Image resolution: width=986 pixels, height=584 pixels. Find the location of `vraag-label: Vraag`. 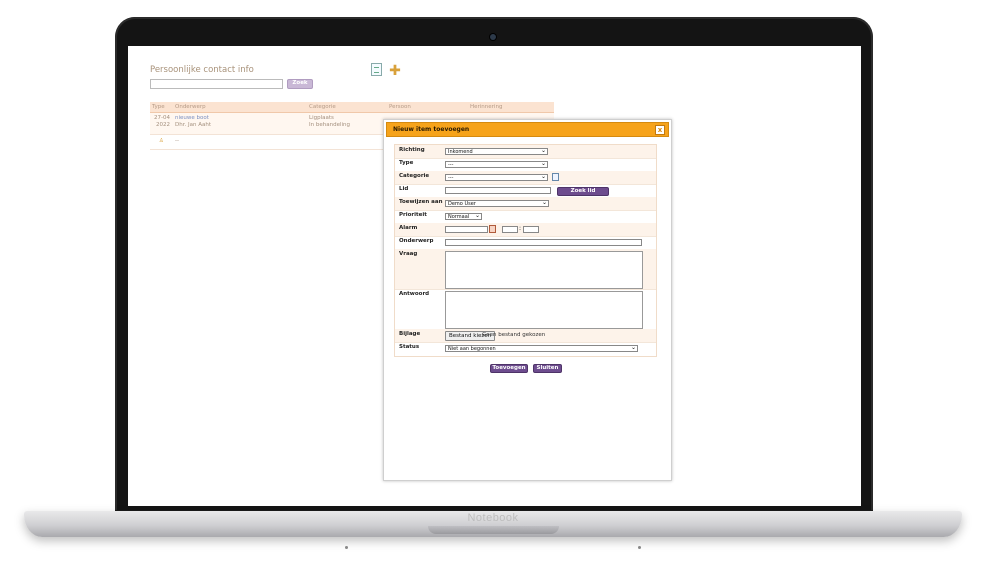

vraag-label: Vraag is located at coordinates (408, 254).